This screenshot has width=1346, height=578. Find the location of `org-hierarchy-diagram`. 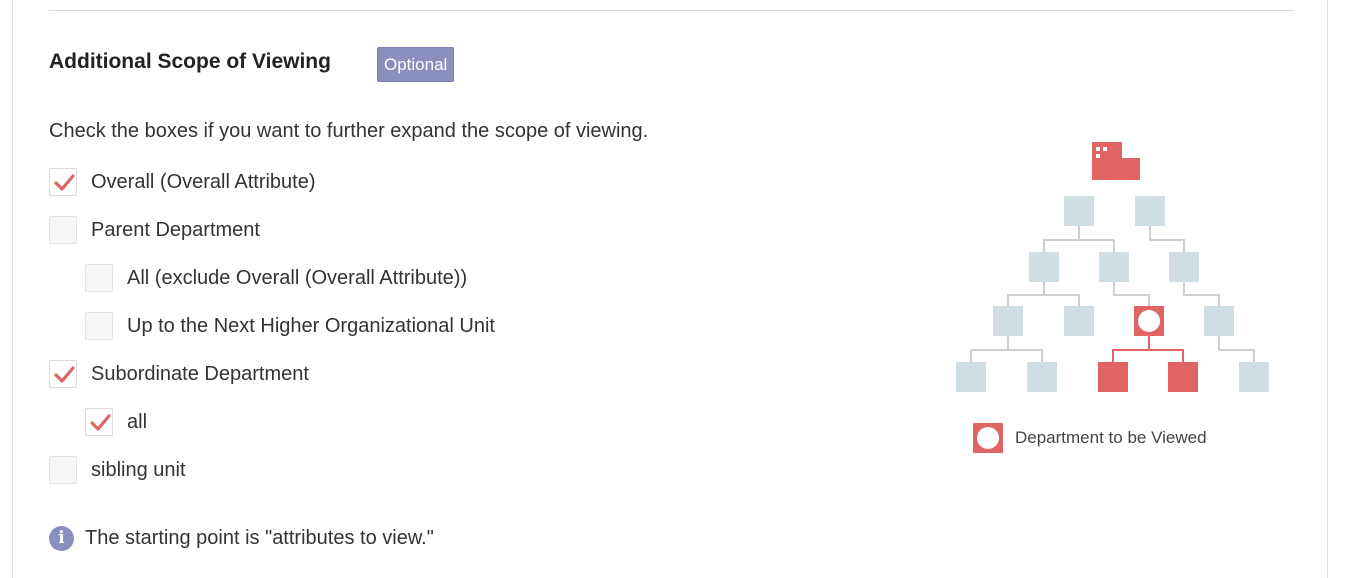

org-hierarchy-diagram is located at coordinates (1112, 267).